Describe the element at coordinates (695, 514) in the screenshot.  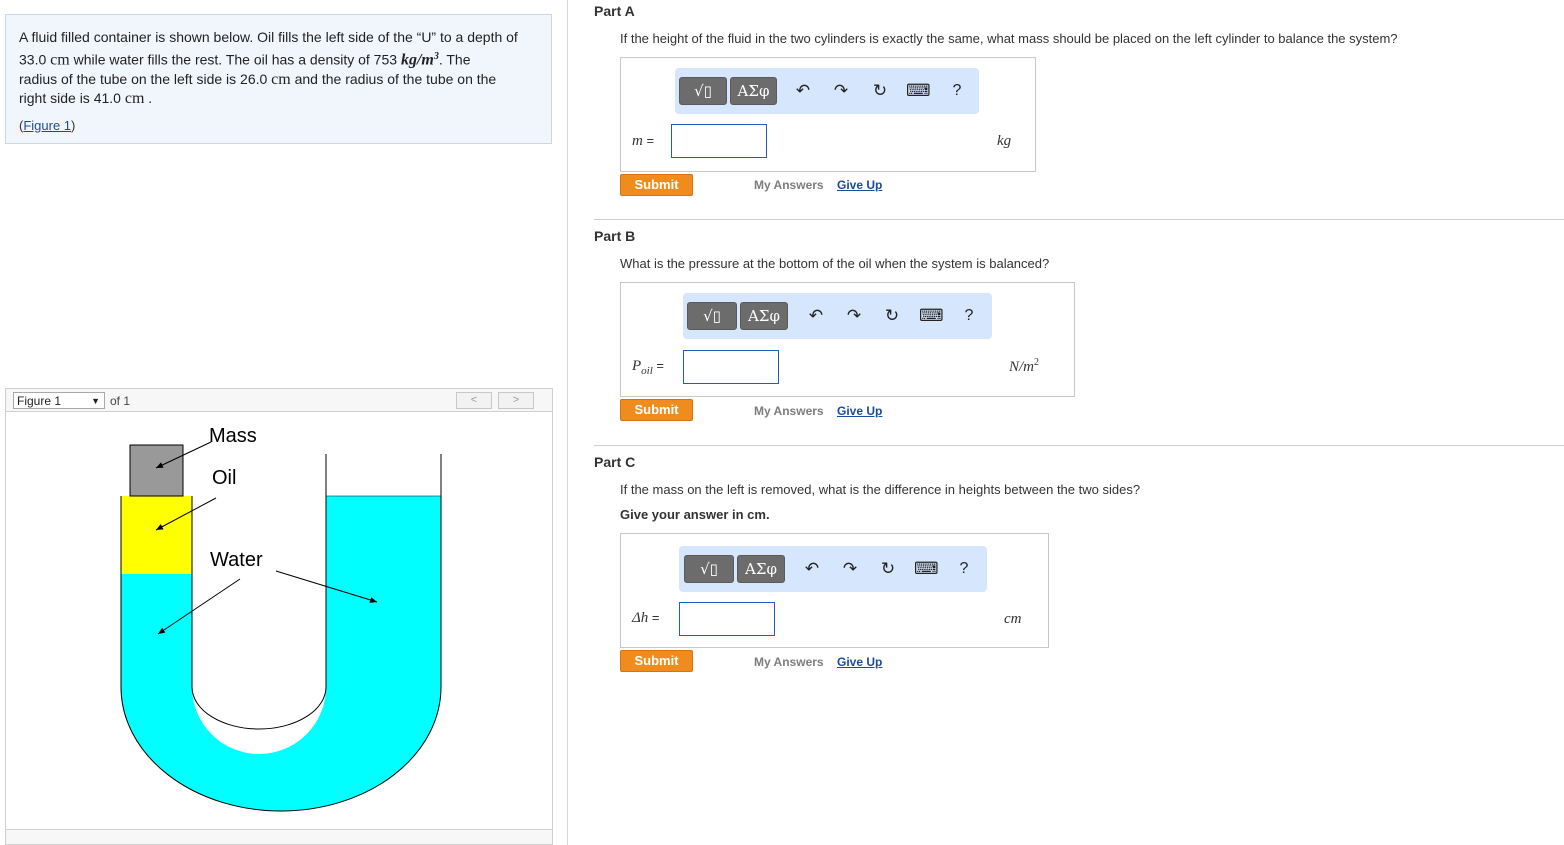
I see `part-c-note: Give your answer in cm.` at that location.